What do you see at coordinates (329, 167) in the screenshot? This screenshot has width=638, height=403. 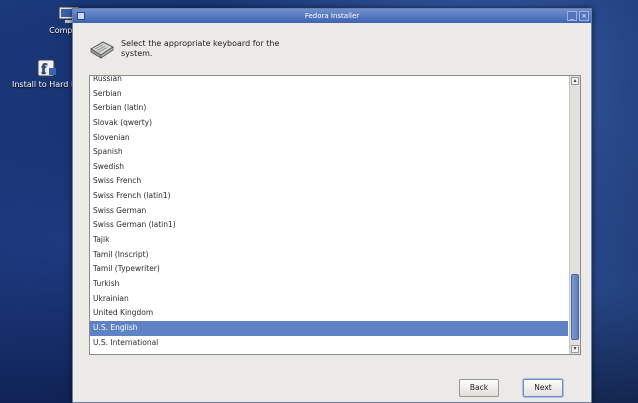 I see `keyboard-list-item: Swedish` at bounding box center [329, 167].